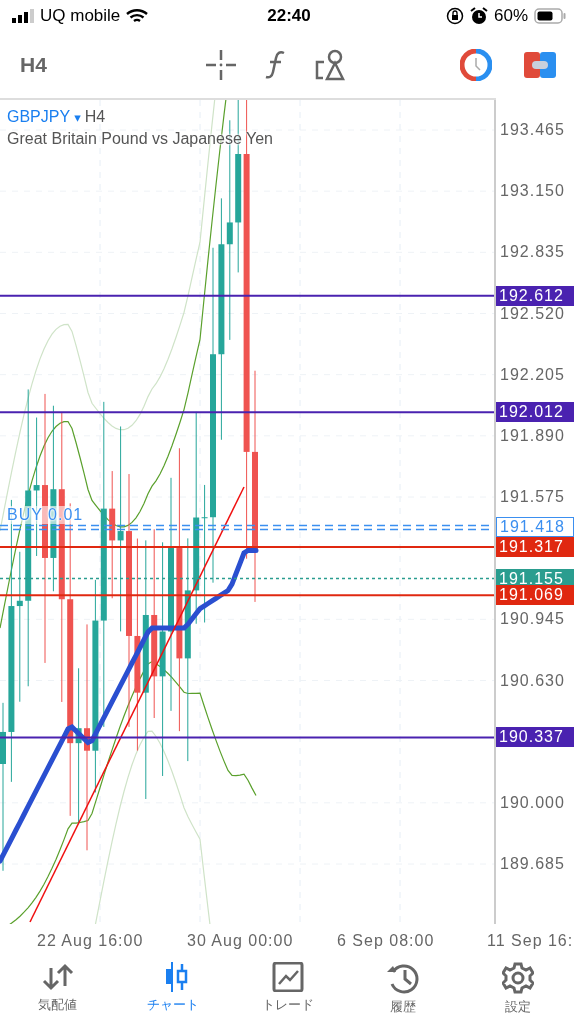  Describe the element at coordinates (535, 547) in the screenshot. I see `price-label: 191.317` at that location.